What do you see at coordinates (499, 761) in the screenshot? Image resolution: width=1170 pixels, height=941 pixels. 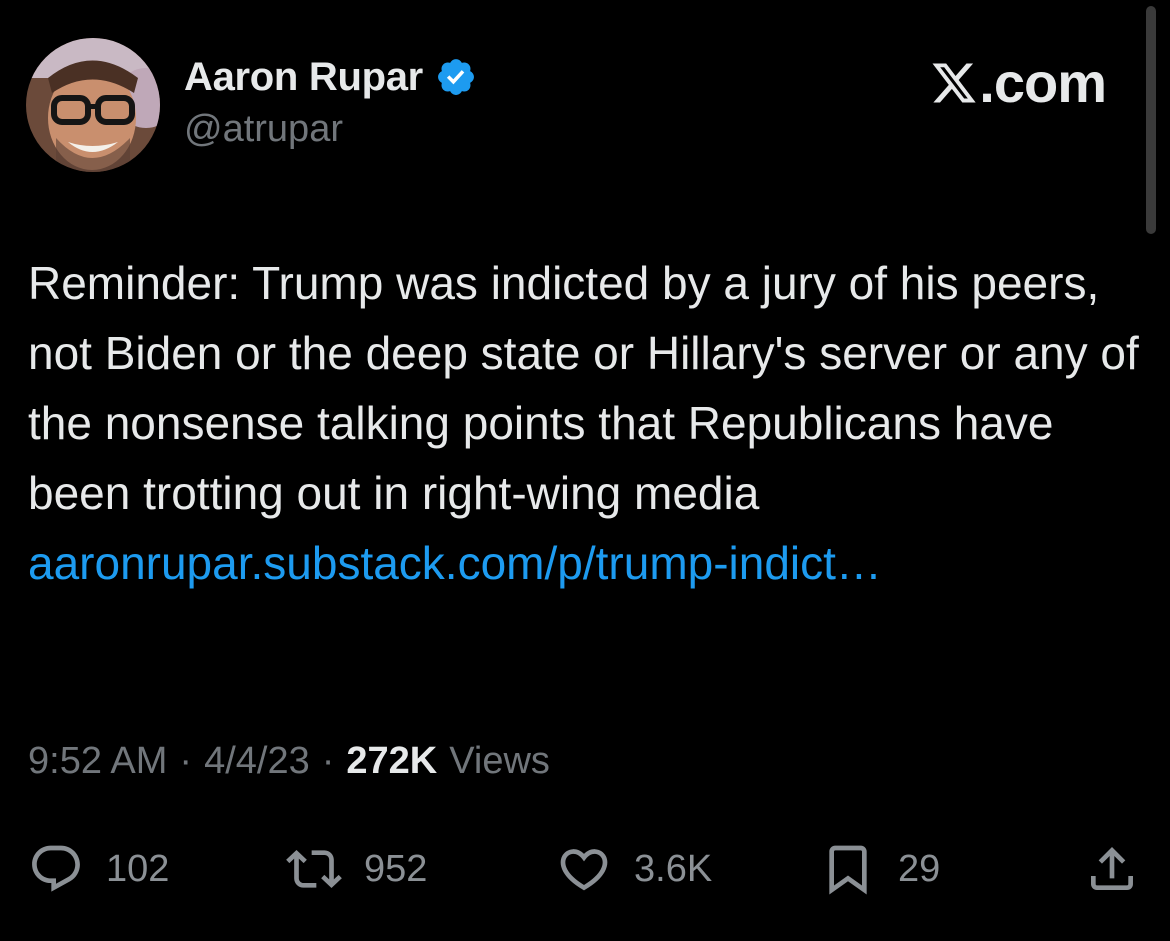 I see `views-label: Views` at bounding box center [499, 761].